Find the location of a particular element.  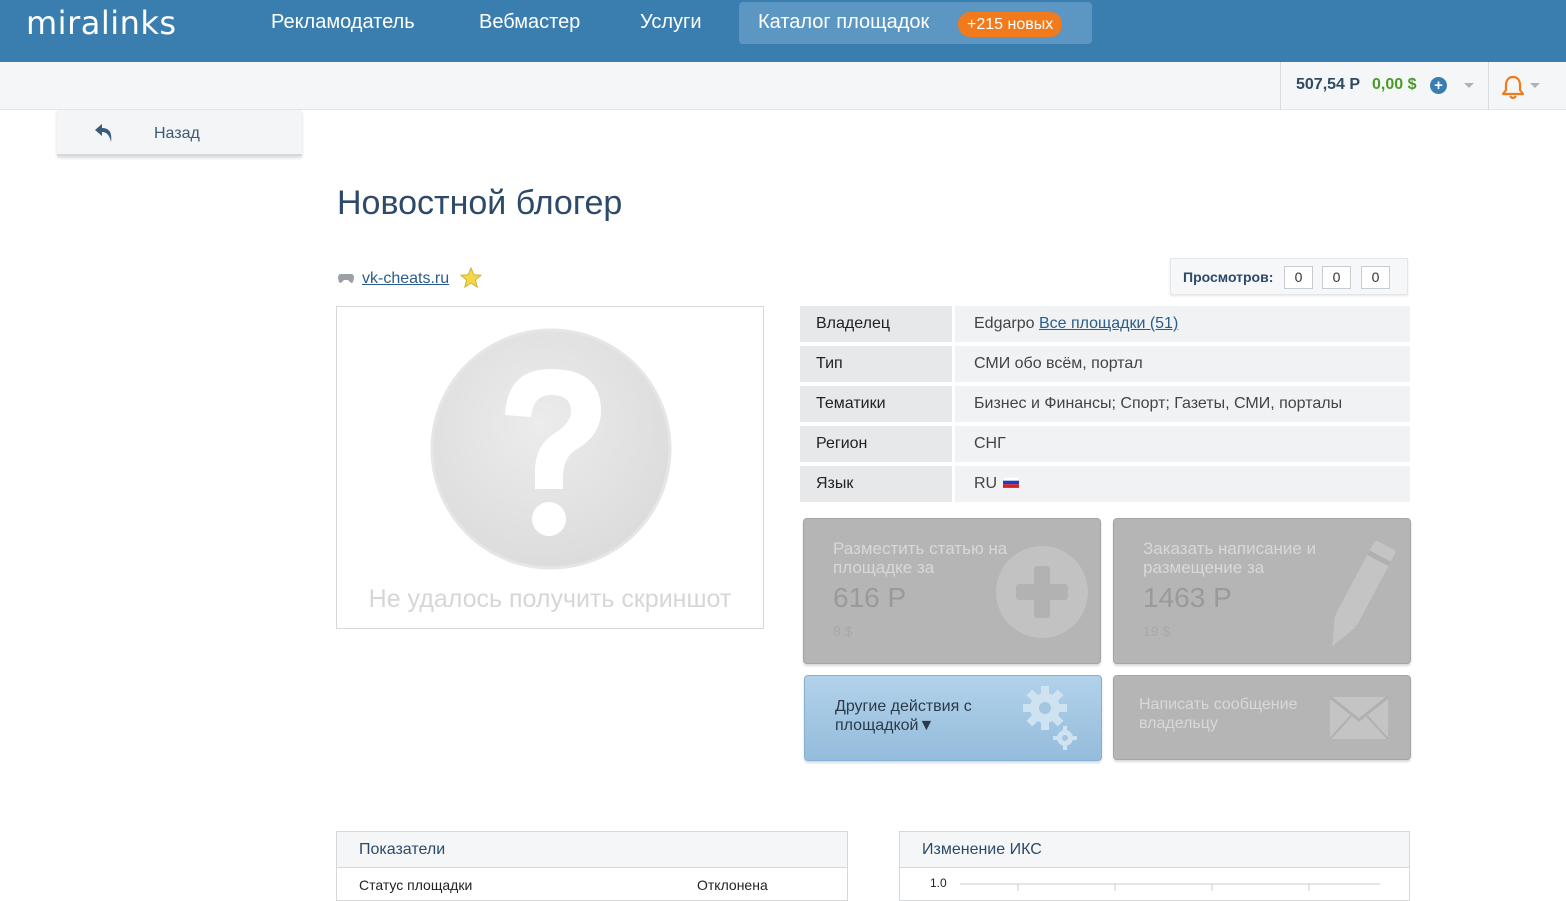

views-label: Просмотров: is located at coordinates (1228, 277).